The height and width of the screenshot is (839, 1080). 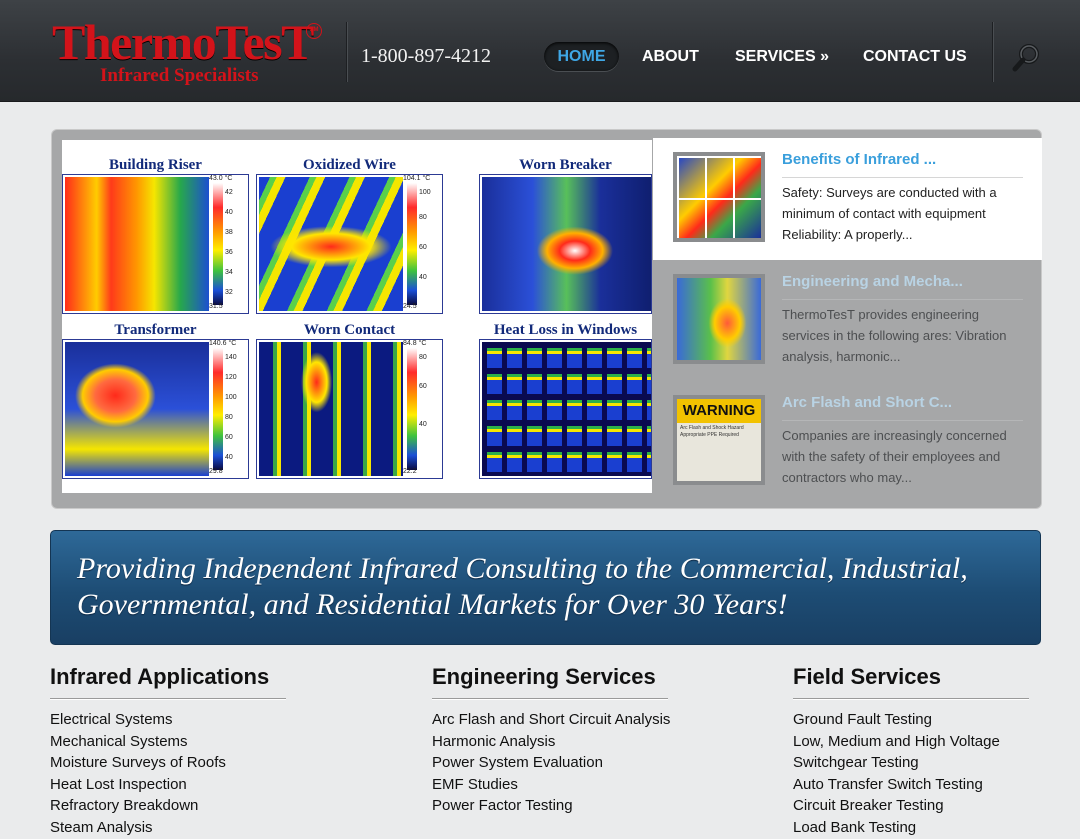 I want to click on thermal-title: Oxidized Wire, so click(x=349, y=165).